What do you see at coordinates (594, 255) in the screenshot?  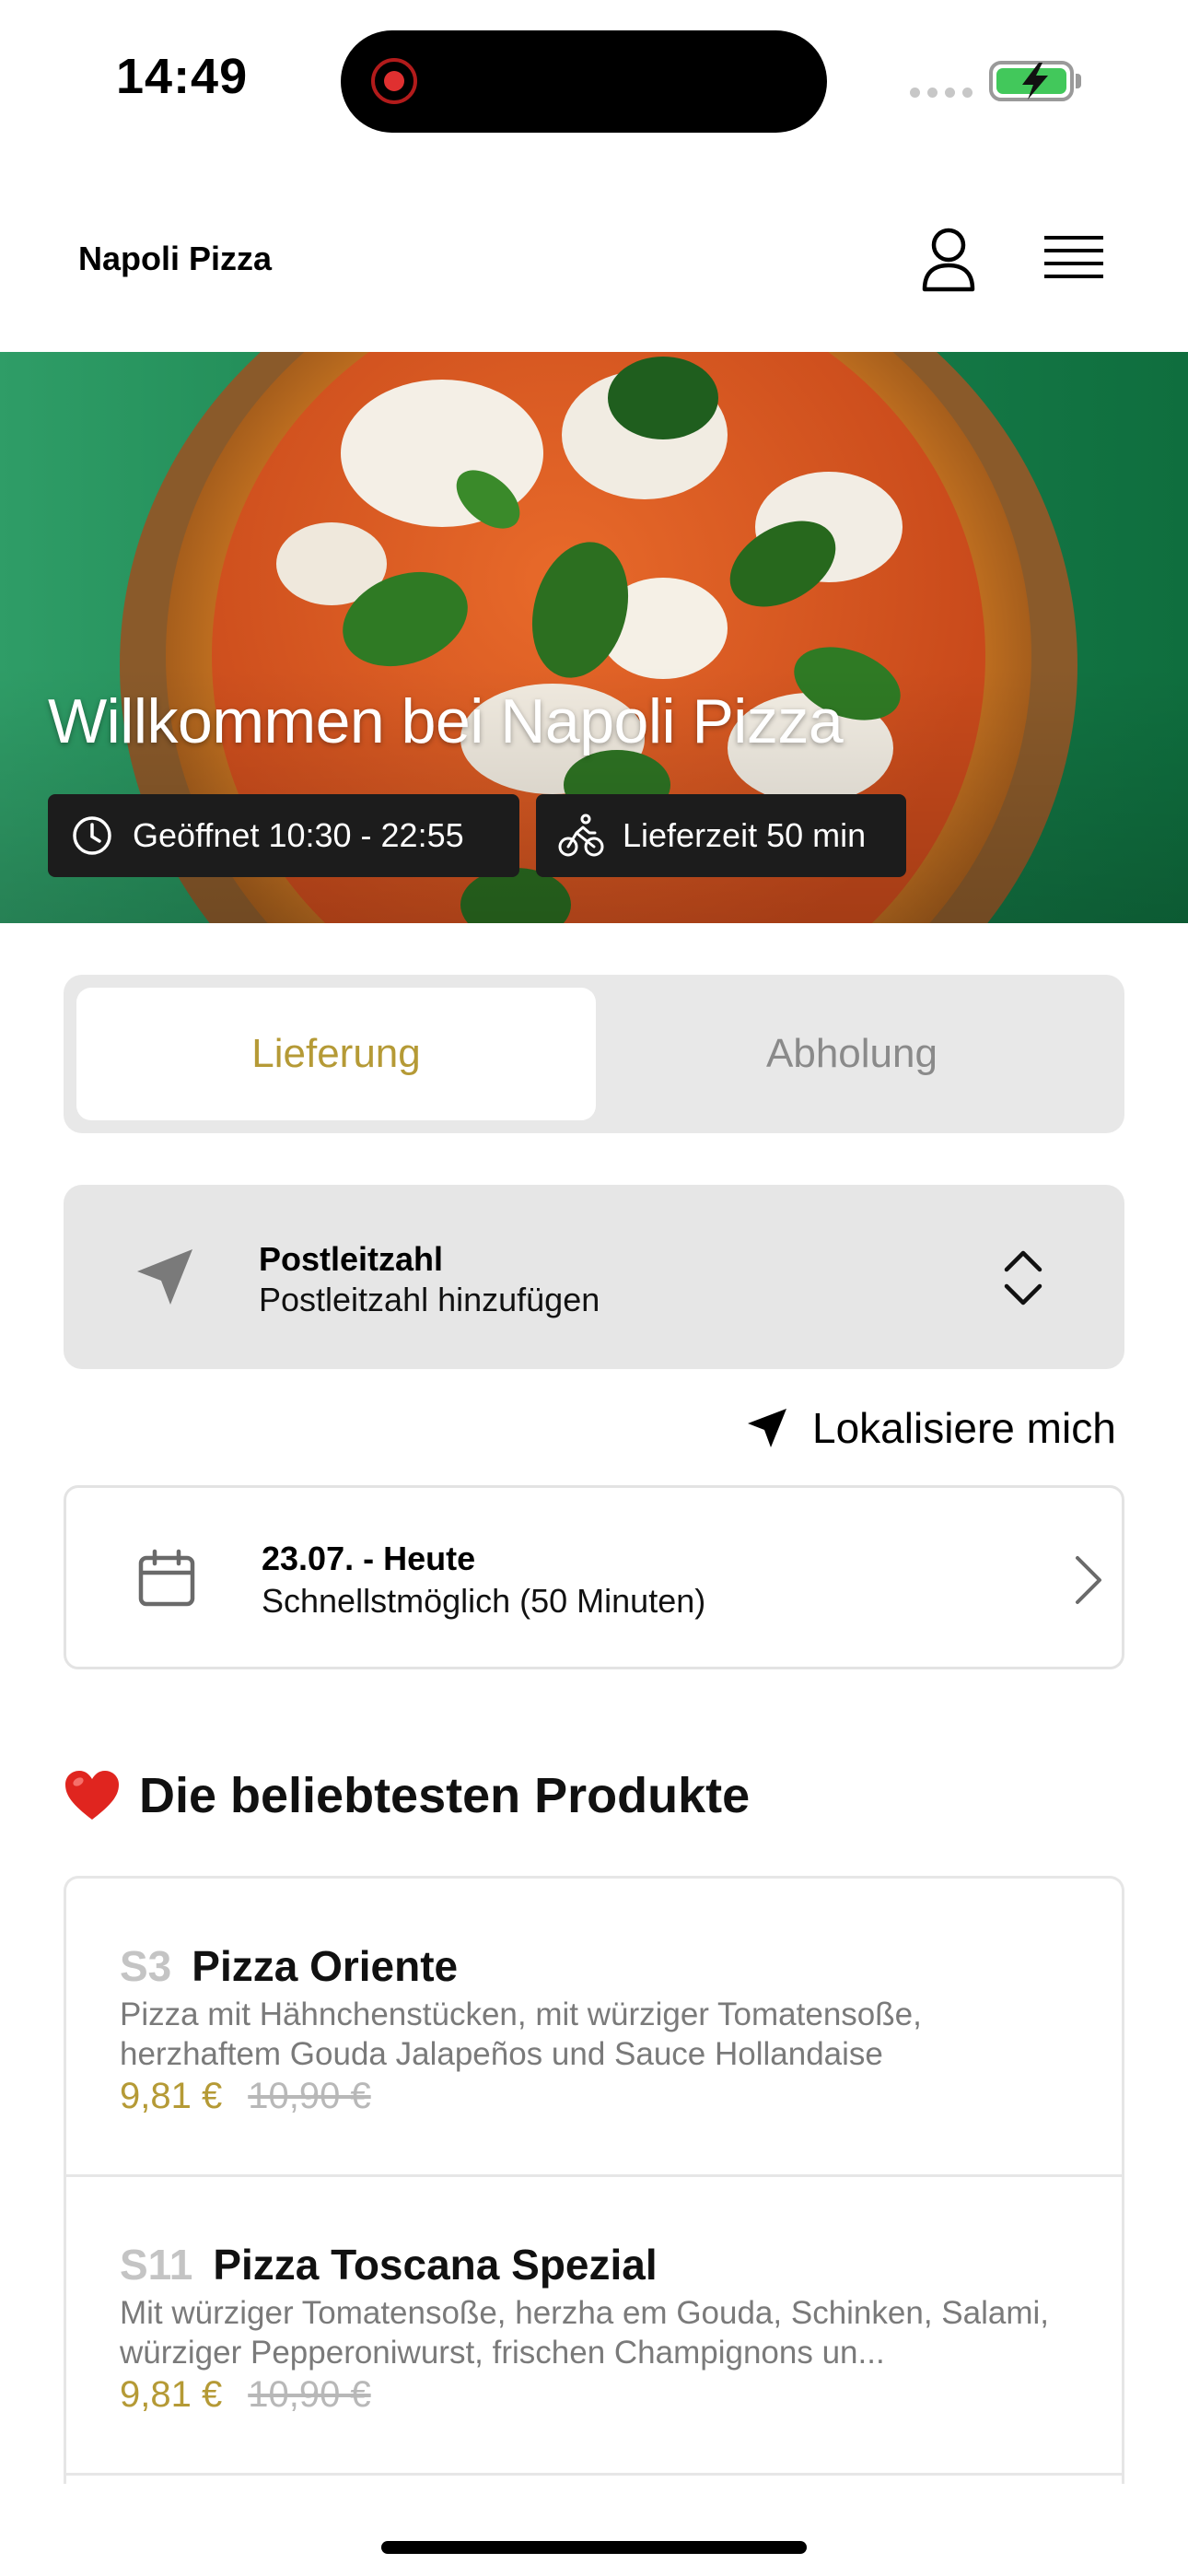 I see `app-header: Napoli Pizza` at bounding box center [594, 255].